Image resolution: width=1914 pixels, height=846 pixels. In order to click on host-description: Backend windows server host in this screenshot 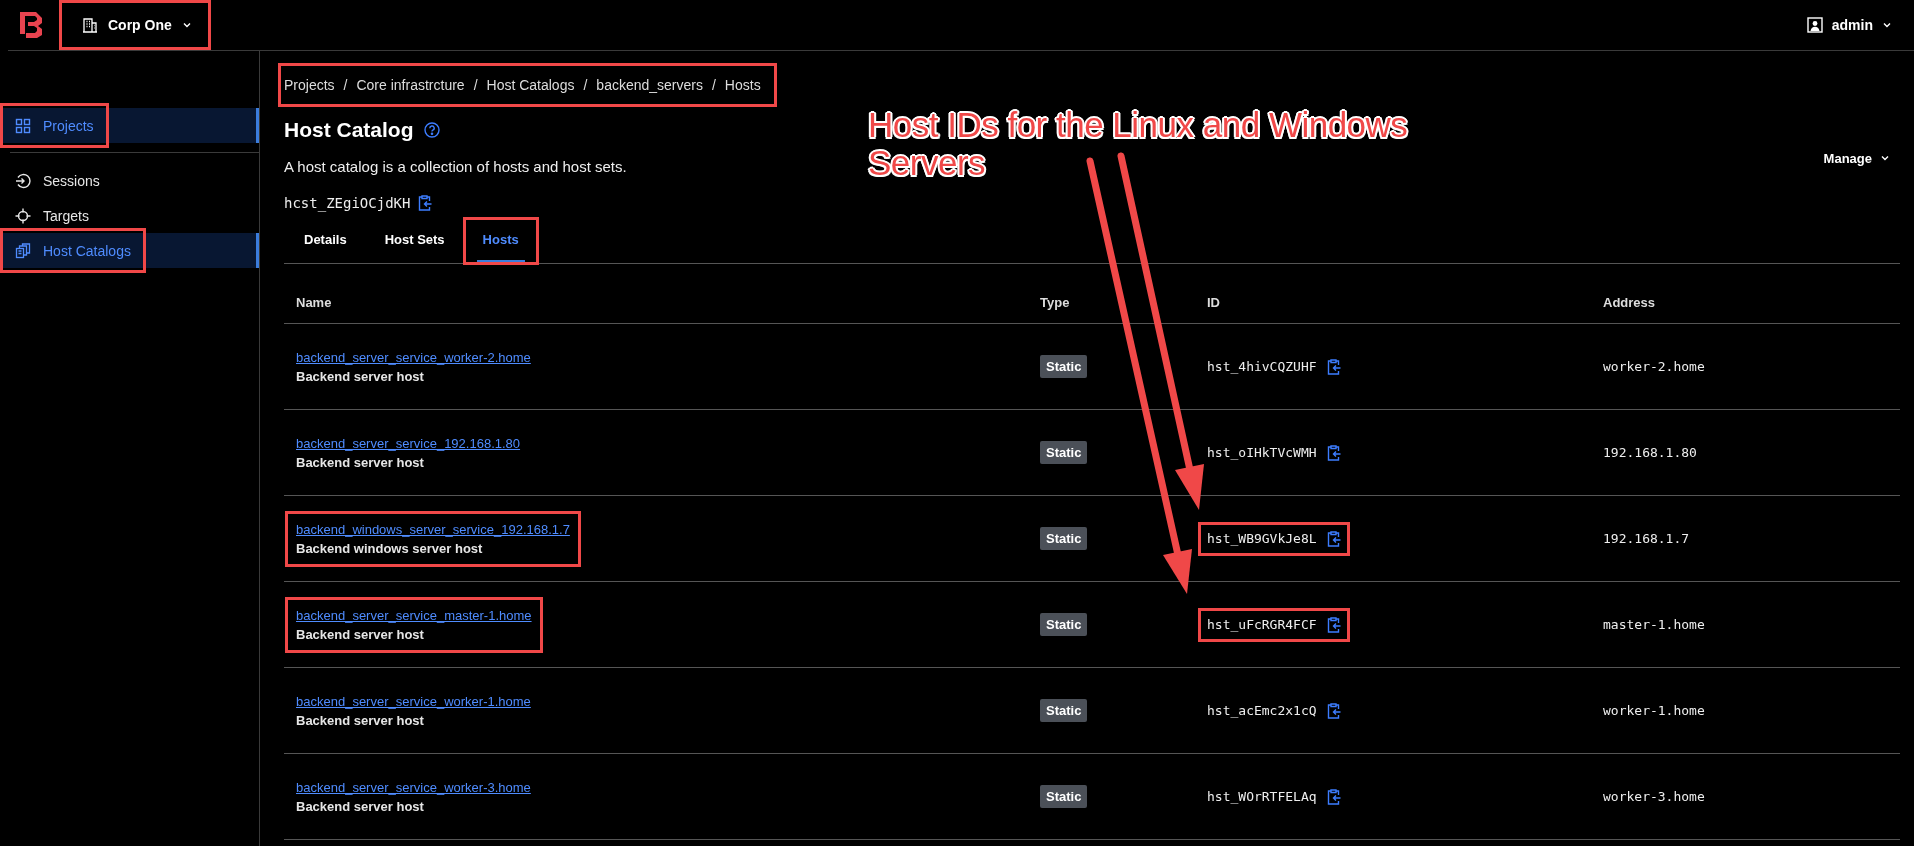, I will do `click(390, 548)`.